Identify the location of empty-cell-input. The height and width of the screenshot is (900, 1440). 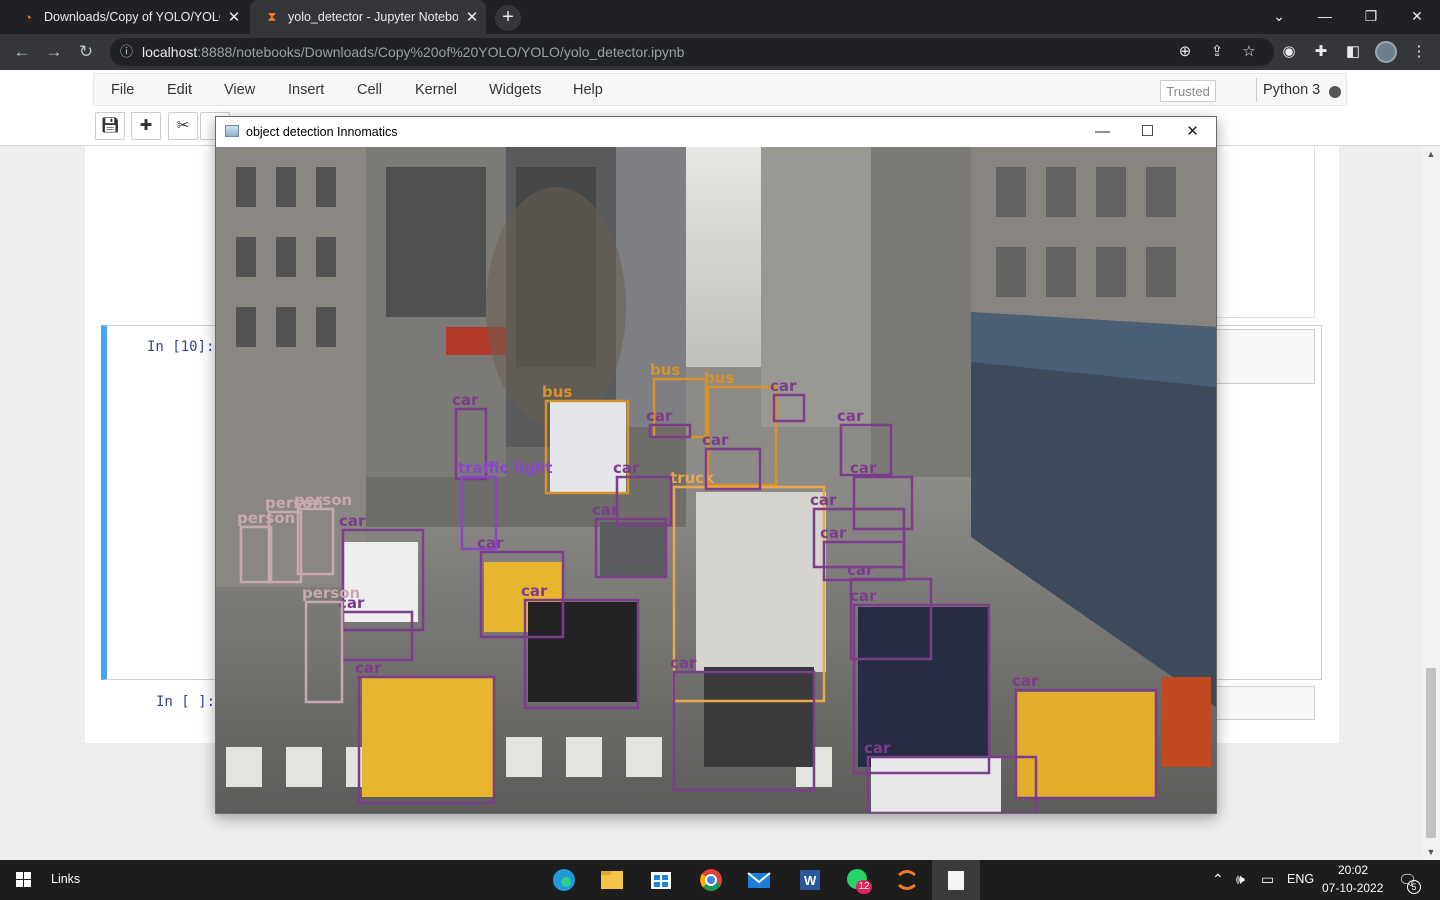
(1265, 703).